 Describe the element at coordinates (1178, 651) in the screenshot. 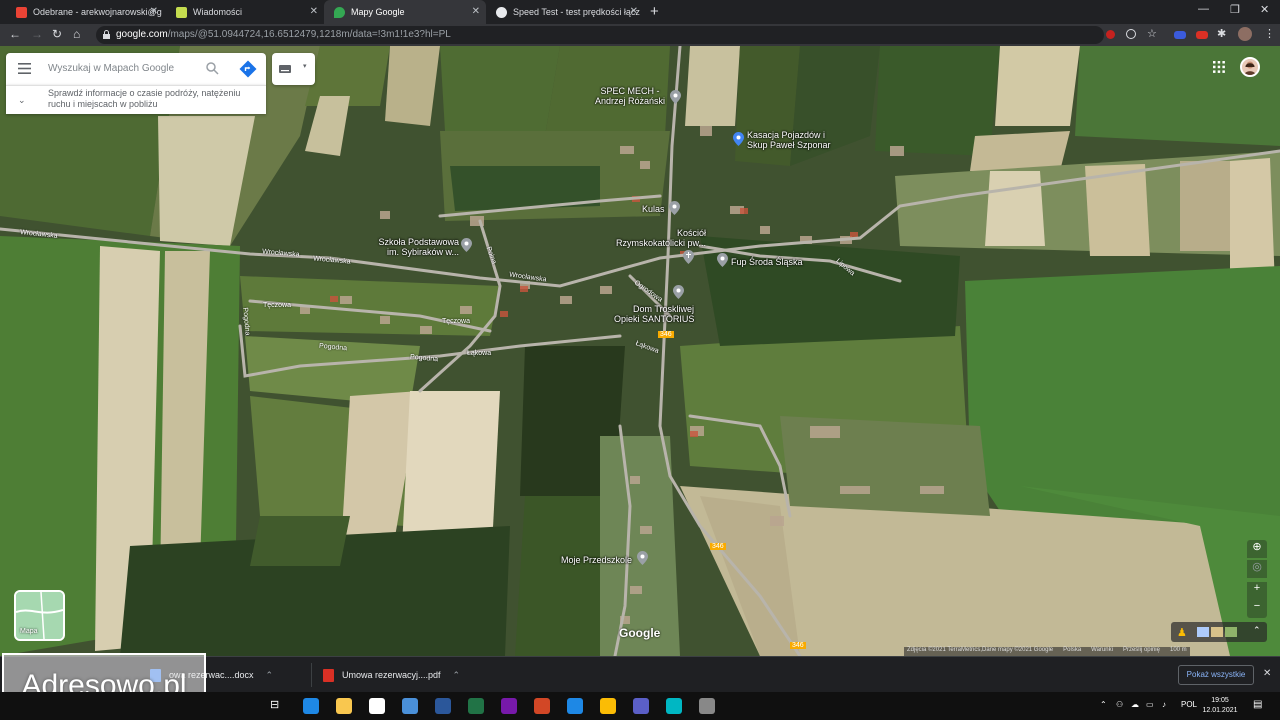

I see `scale-bar: 100 m` at that location.